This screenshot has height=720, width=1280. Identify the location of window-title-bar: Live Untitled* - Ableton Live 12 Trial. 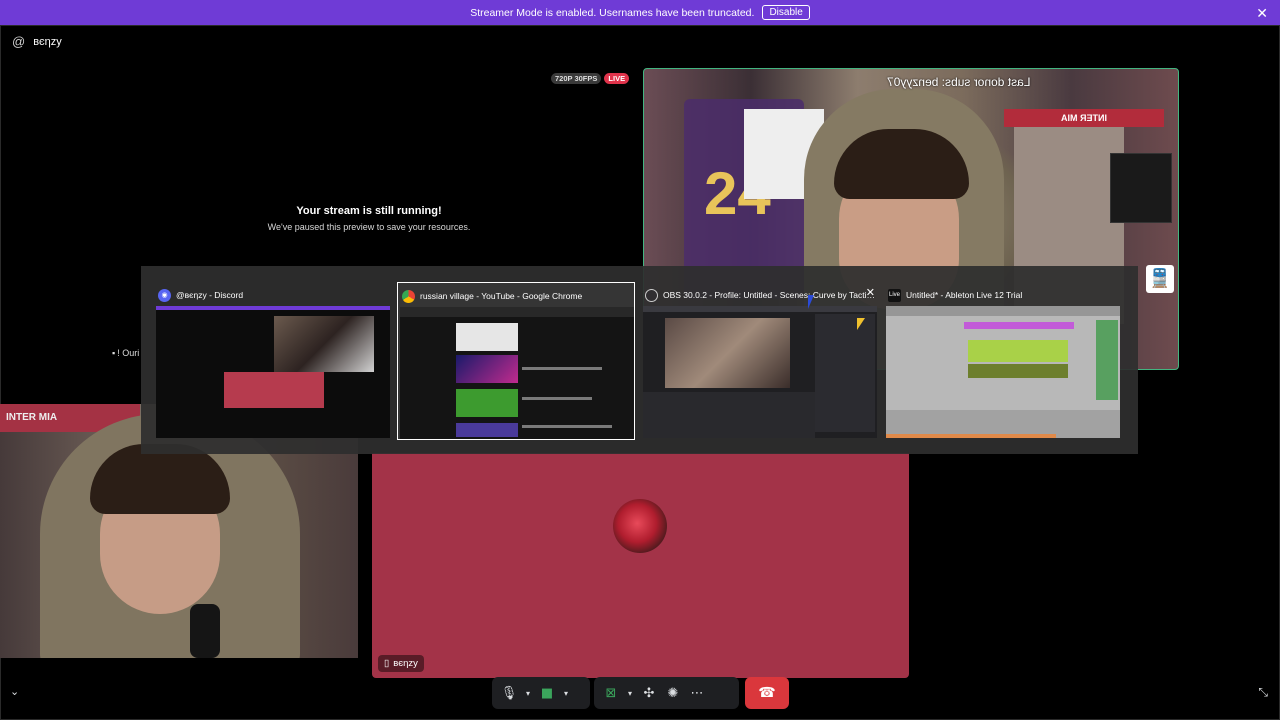
(1003, 295).